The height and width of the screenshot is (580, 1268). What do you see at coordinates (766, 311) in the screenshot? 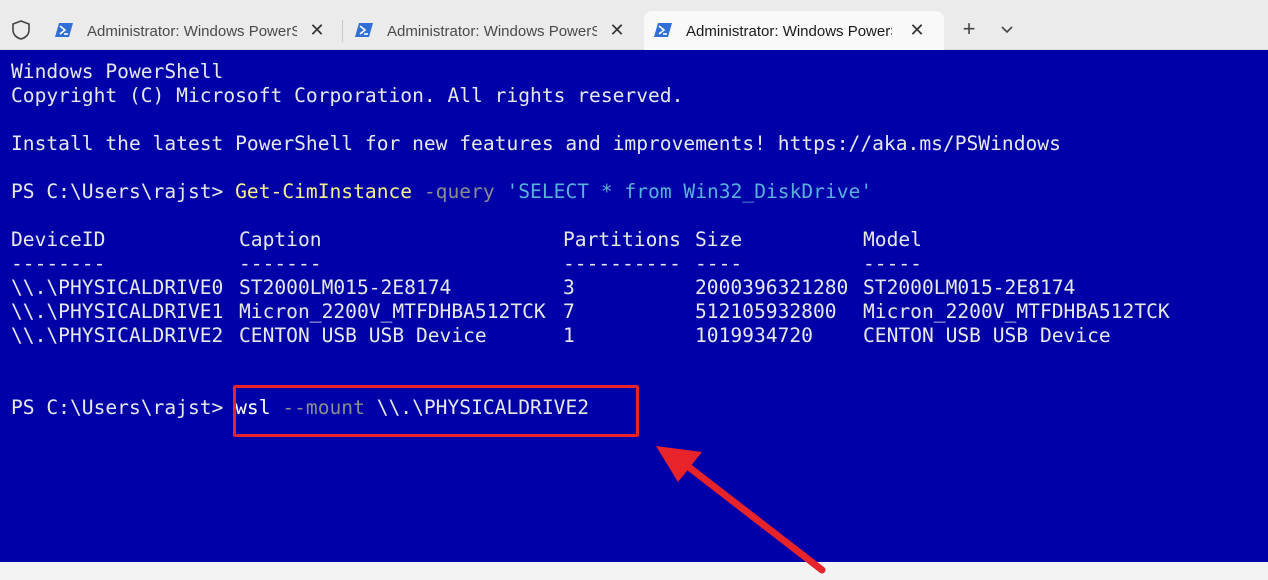
I see `cell-size: 512105932800` at bounding box center [766, 311].